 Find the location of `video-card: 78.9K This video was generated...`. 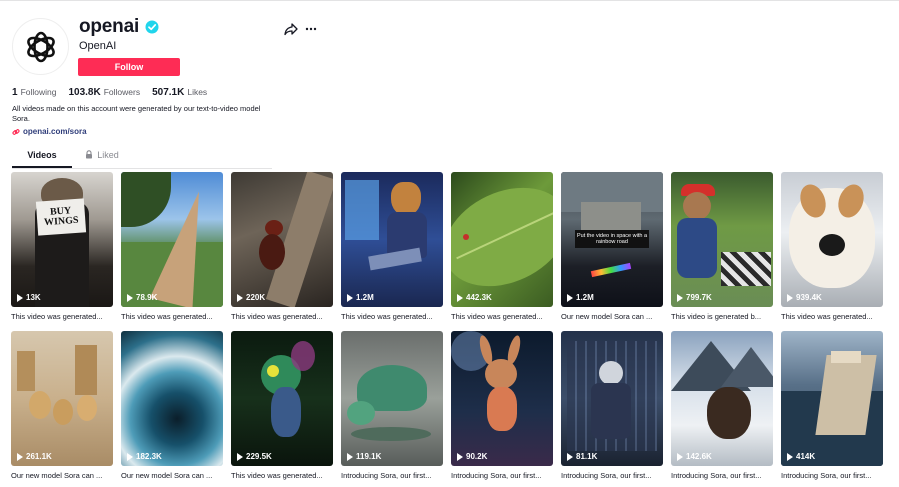

video-card: 78.9K This video was generated... is located at coordinates (172, 247).